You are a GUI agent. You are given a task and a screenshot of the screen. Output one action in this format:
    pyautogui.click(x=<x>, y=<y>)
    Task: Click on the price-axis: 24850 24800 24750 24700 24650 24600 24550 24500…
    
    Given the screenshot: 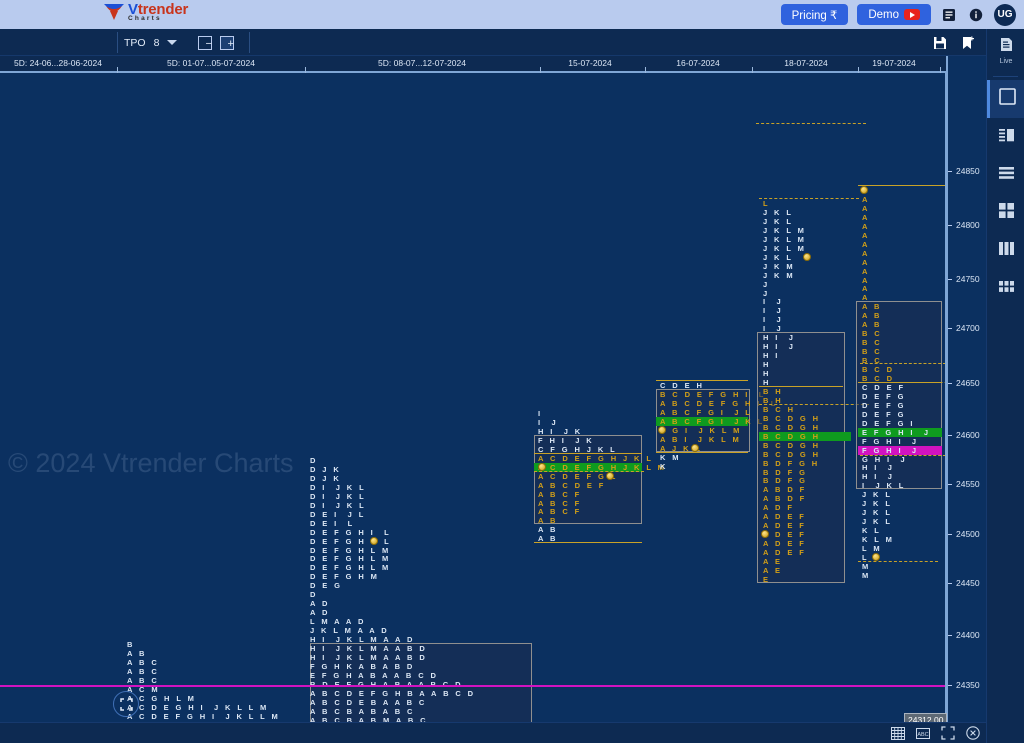 What is the action you would take?
    pyautogui.click(x=945, y=399)
    